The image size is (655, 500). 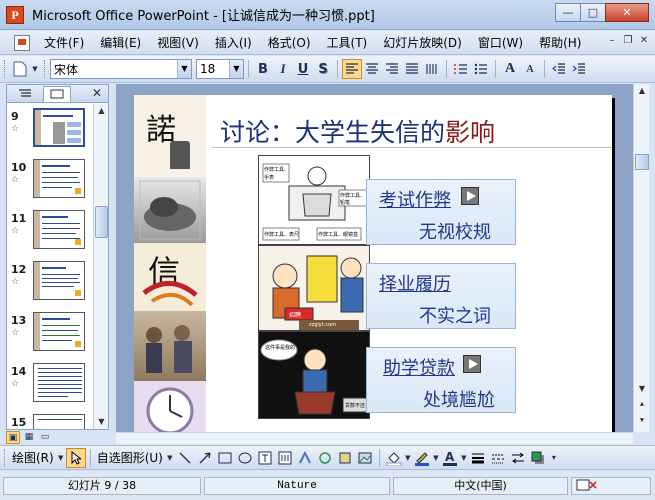 What do you see at coordinates (305, 458) in the screenshot?
I see `wordart-icon` at bounding box center [305, 458].